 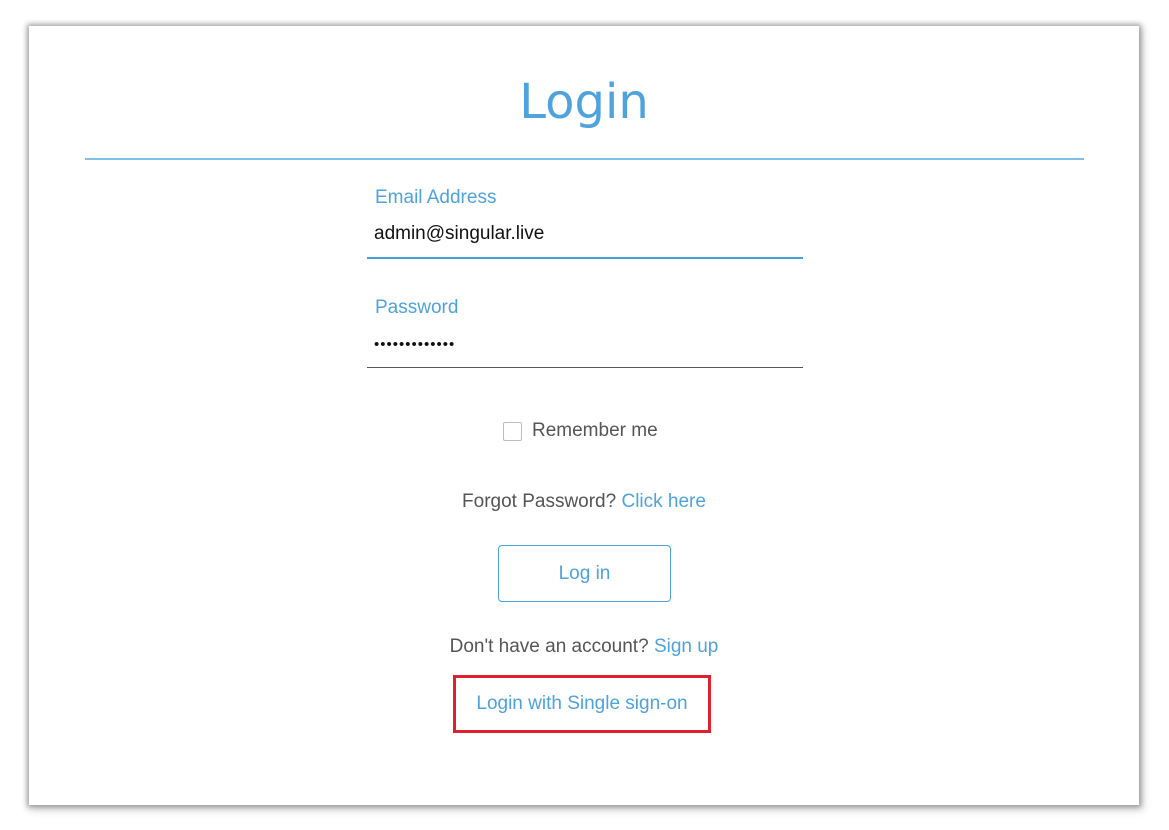 I want to click on signup-row: Don't have an account? Sign up, so click(x=584, y=647).